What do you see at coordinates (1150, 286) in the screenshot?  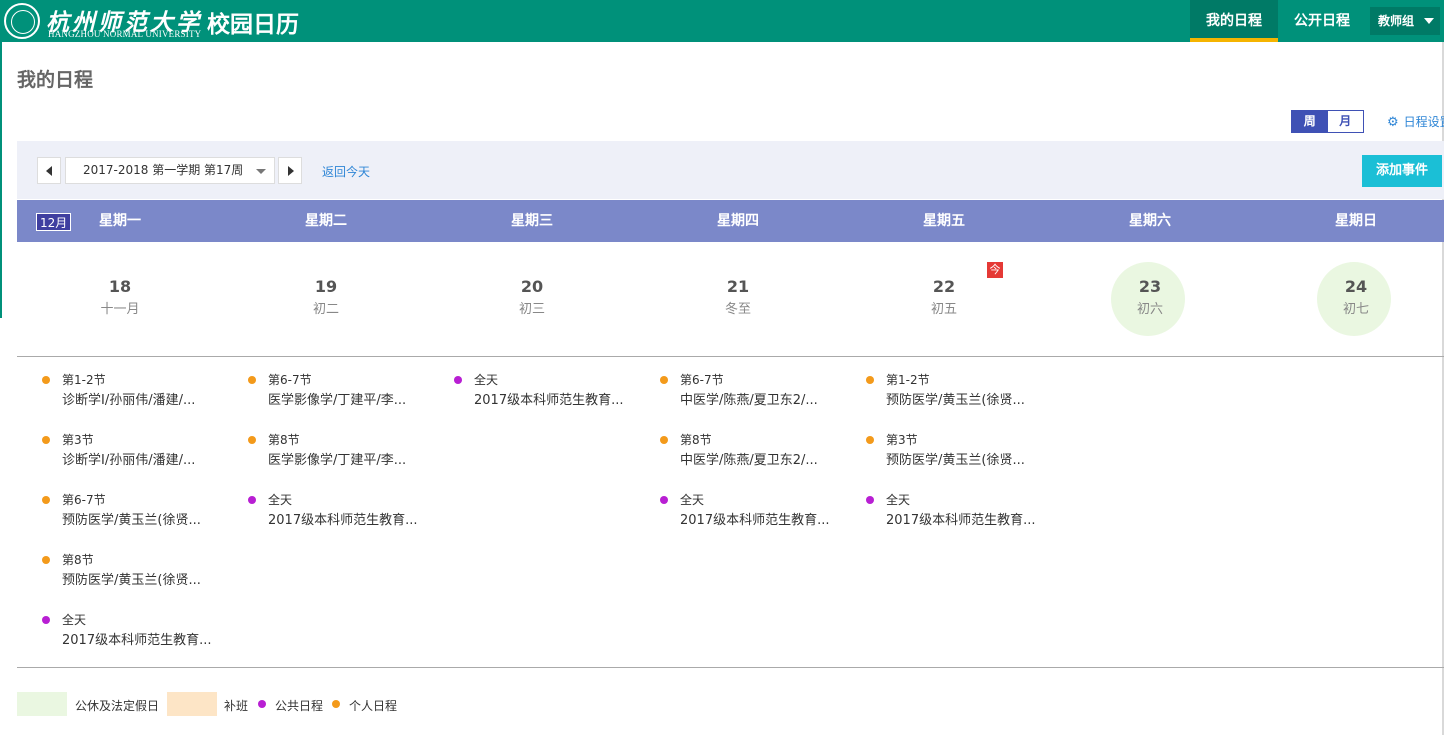 I see `date-number: 23` at bounding box center [1150, 286].